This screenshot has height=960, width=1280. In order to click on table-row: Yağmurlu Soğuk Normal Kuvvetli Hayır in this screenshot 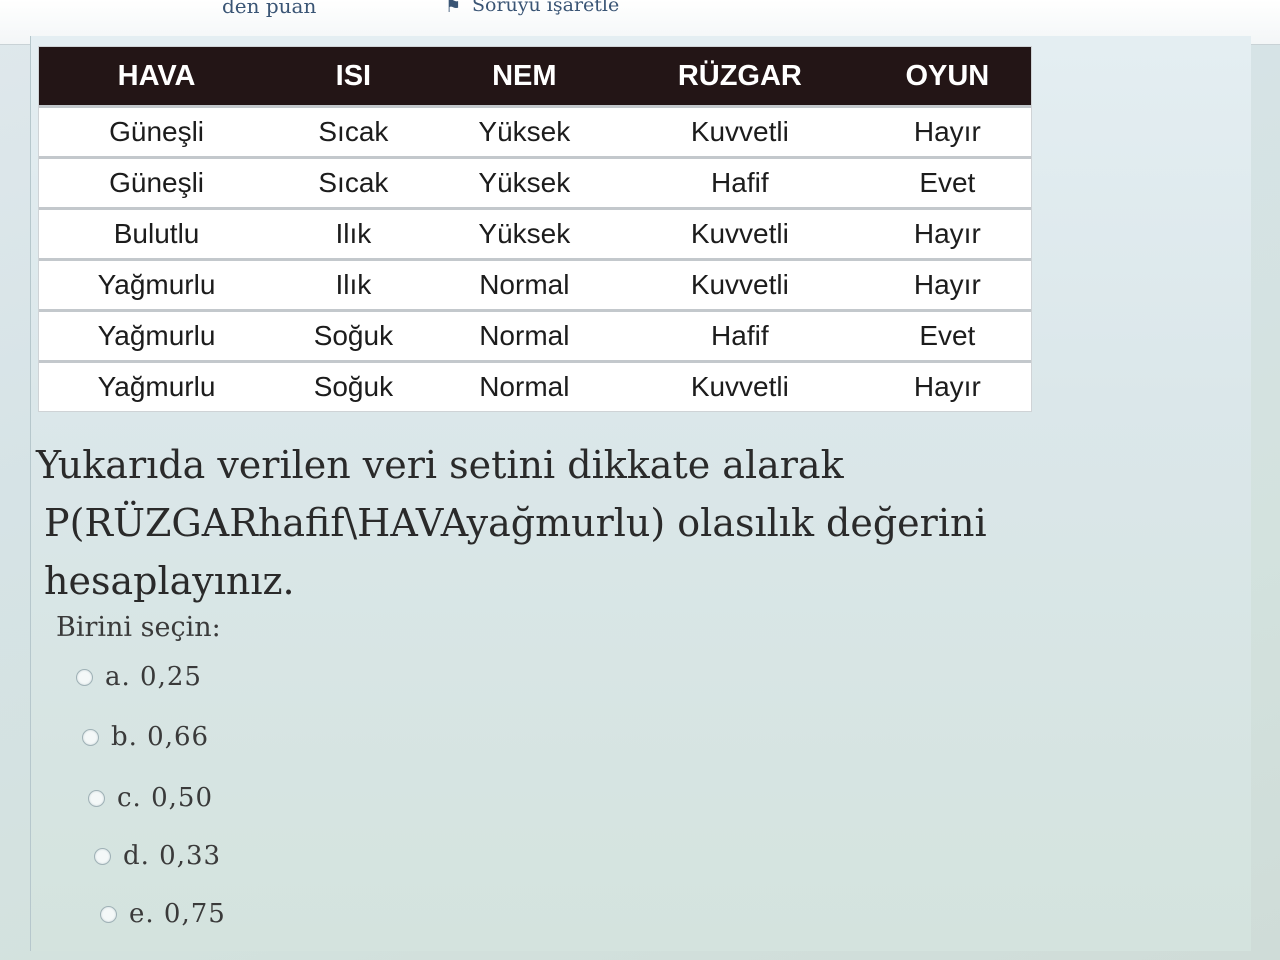, I will do `click(535, 385)`.